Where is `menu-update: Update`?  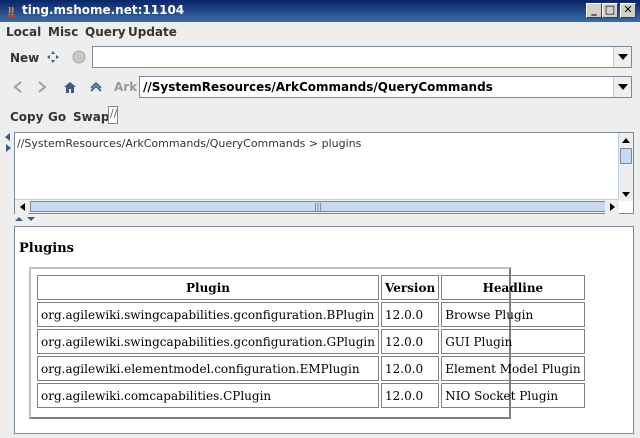
menu-update: Update is located at coordinates (152, 32).